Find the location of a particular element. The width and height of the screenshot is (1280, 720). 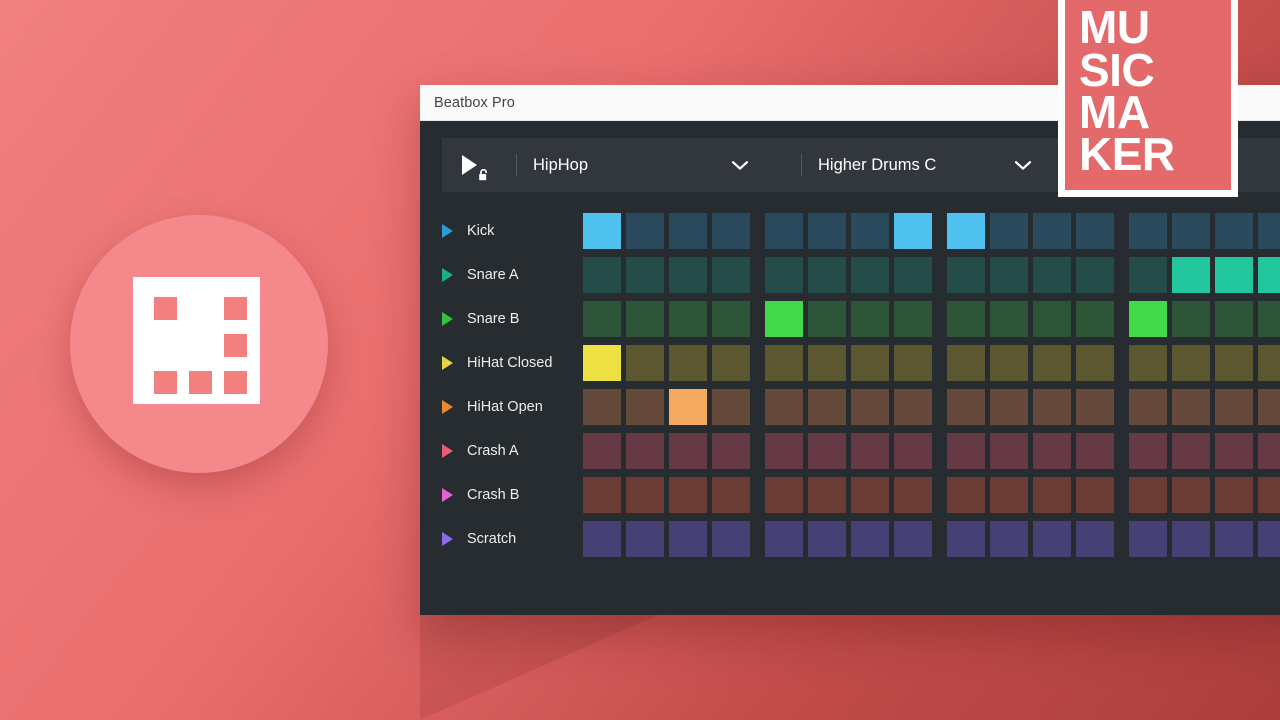

kit-select: HipHop is located at coordinates (659, 165).